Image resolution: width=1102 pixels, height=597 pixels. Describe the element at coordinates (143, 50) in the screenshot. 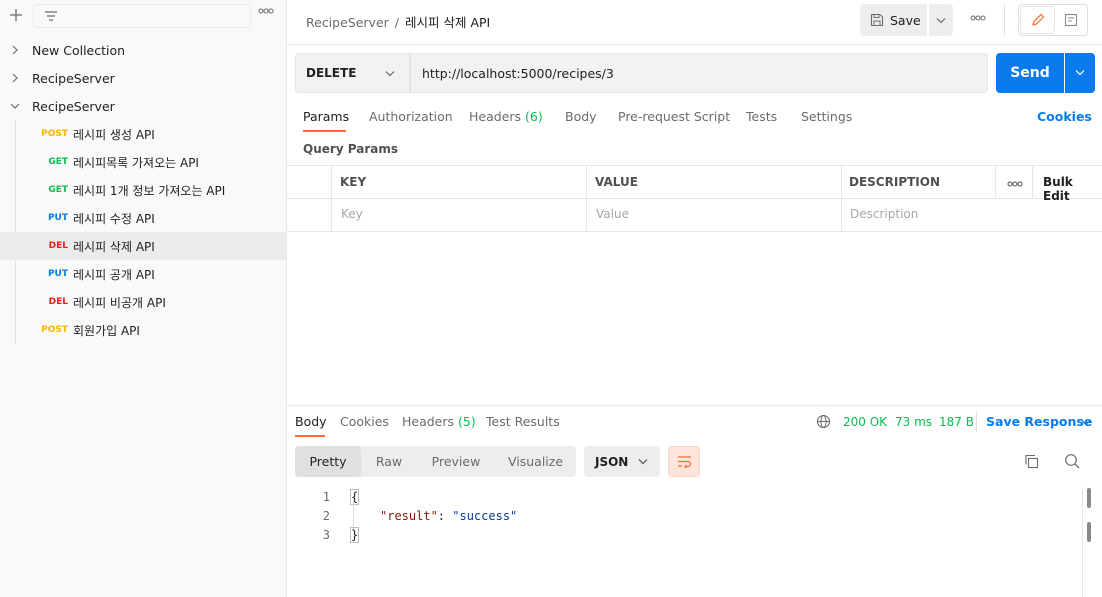

I see `collection-new-collection: New Collection` at that location.